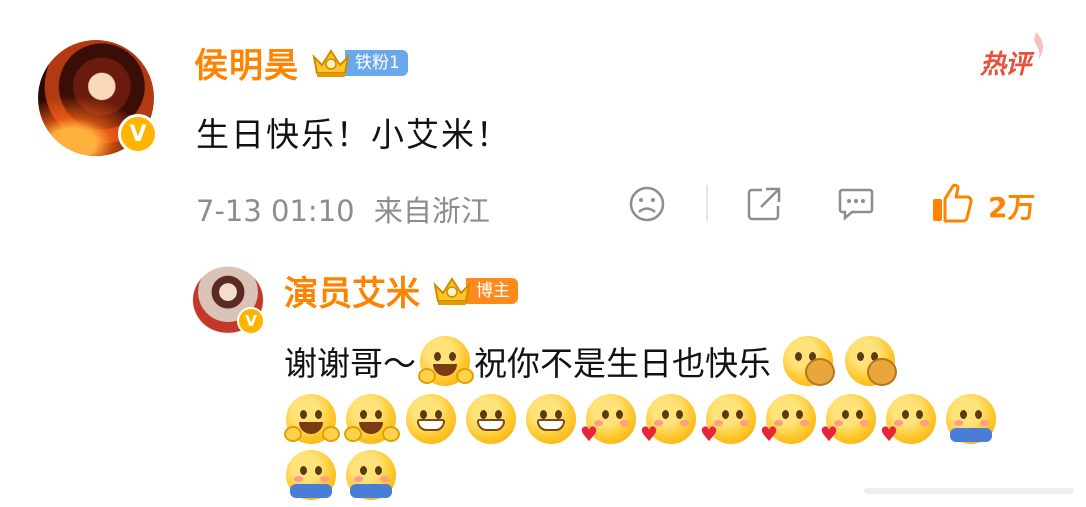 The width and height of the screenshot is (1086, 507). Describe the element at coordinates (707, 203) in the screenshot. I see `divider` at that location.